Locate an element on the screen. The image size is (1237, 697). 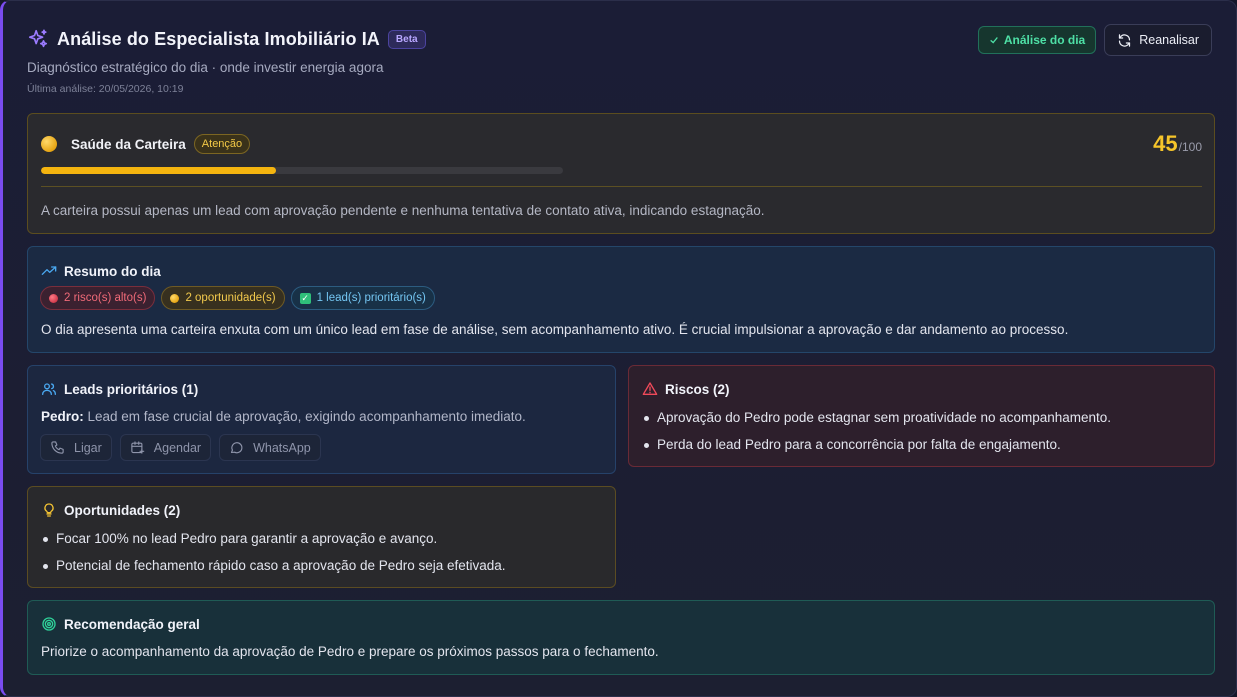
daily-summary-title: Resumo do dia is located at coordinates (112, 271).